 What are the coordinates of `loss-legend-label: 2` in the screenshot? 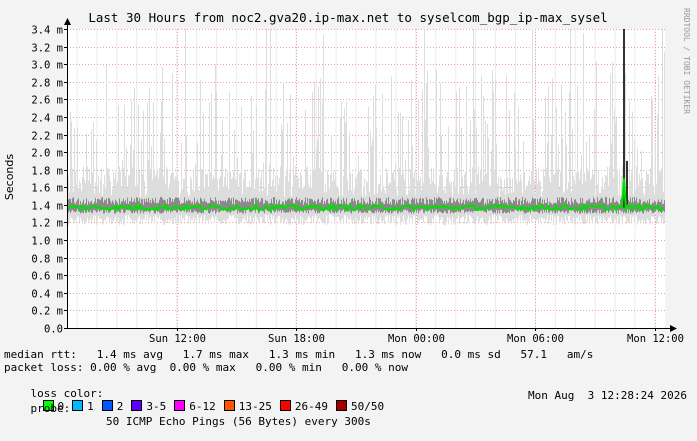 It's located at (120, 406).